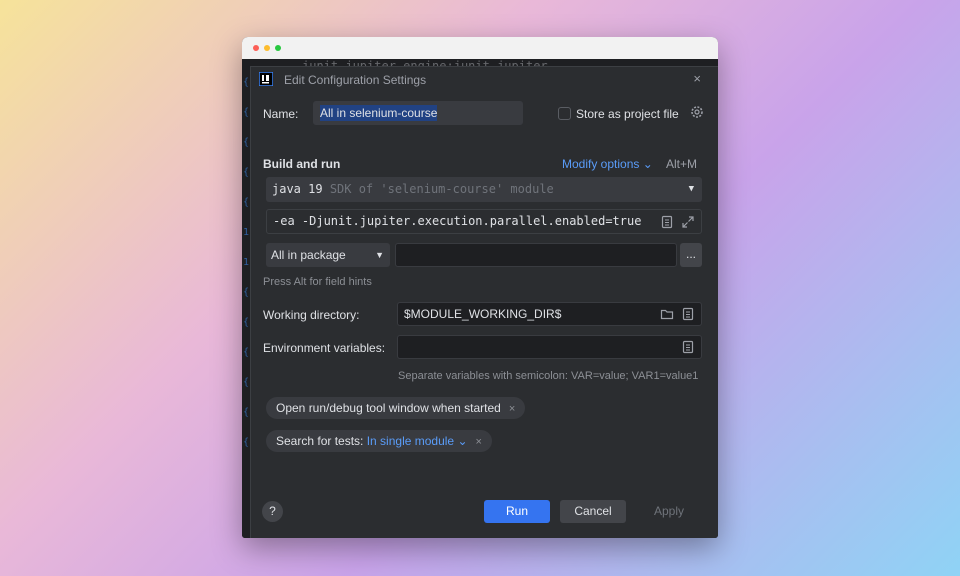 This screenshot has height=576, width=960. What do you see at coordinates (549, 347) in the screenshot?
I see `environment-variables-field` at bounding box center [549, 347].